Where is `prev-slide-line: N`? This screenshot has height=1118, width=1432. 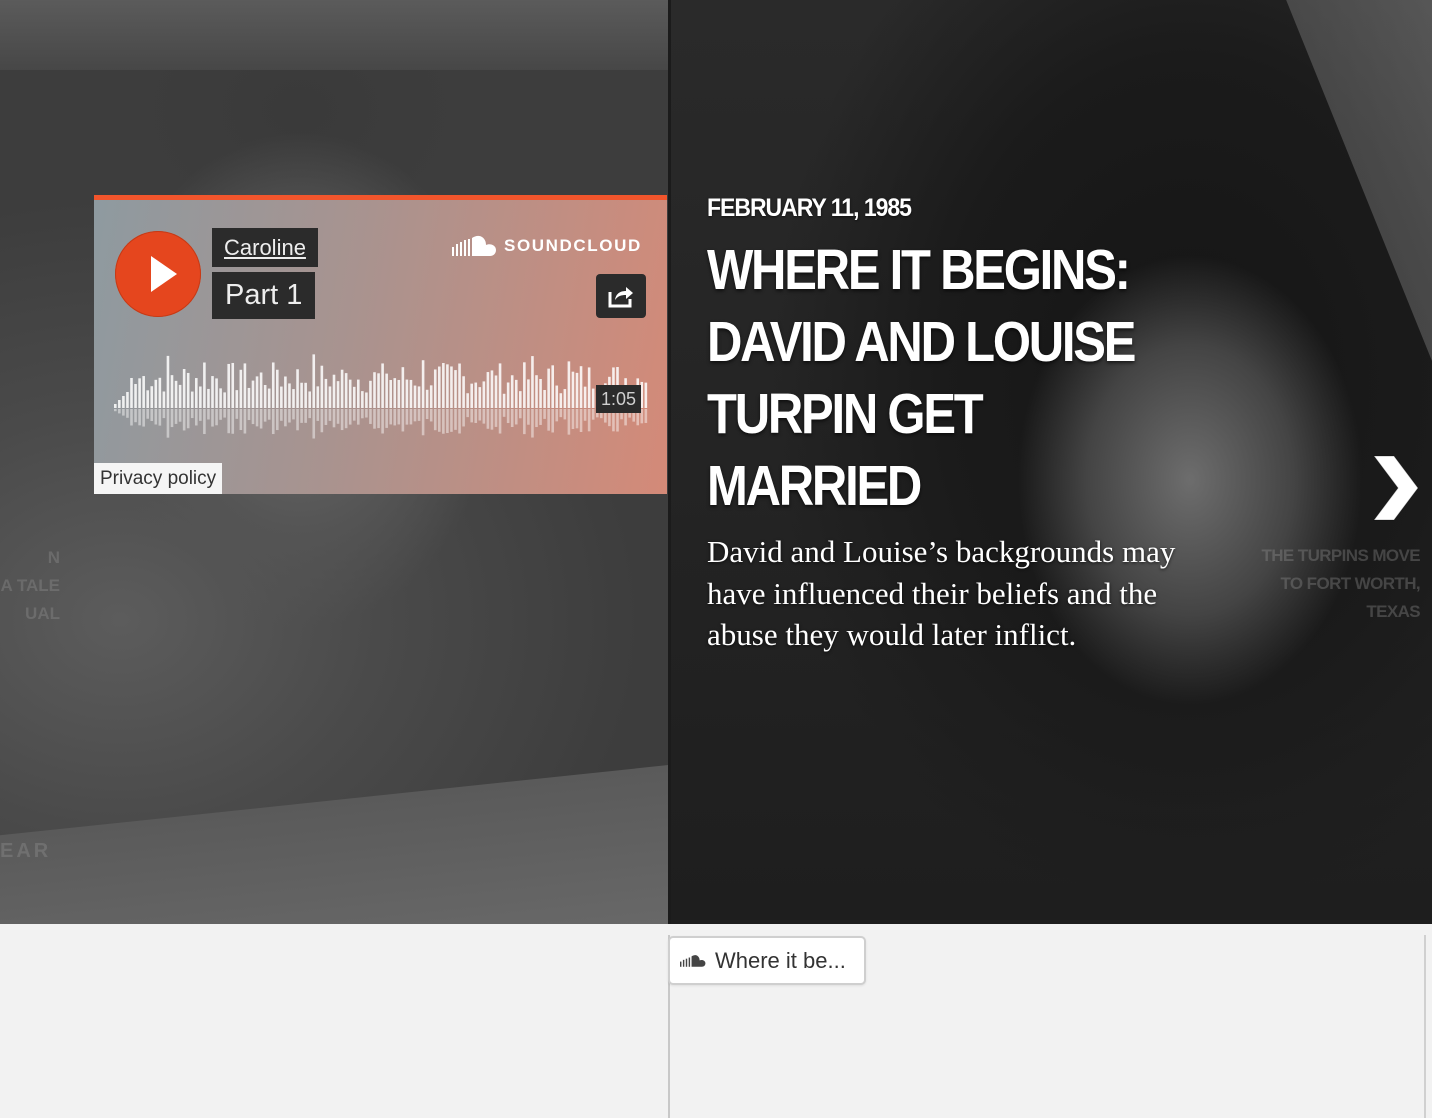
prev-slide-line: N is located at coordinates (53, 557).